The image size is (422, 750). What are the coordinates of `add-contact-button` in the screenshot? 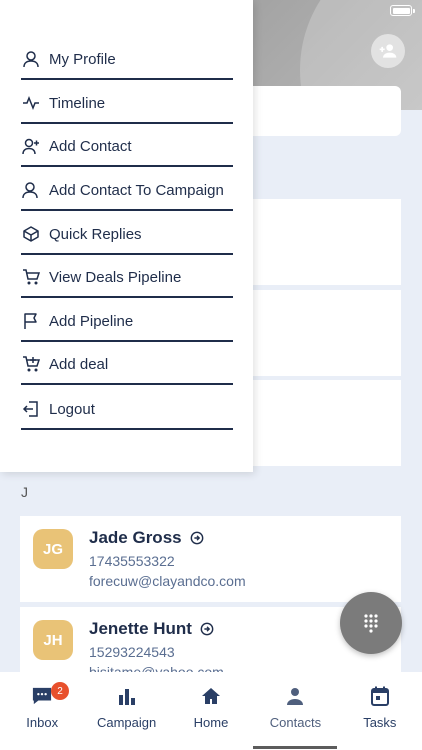 It's located at (388, 51).